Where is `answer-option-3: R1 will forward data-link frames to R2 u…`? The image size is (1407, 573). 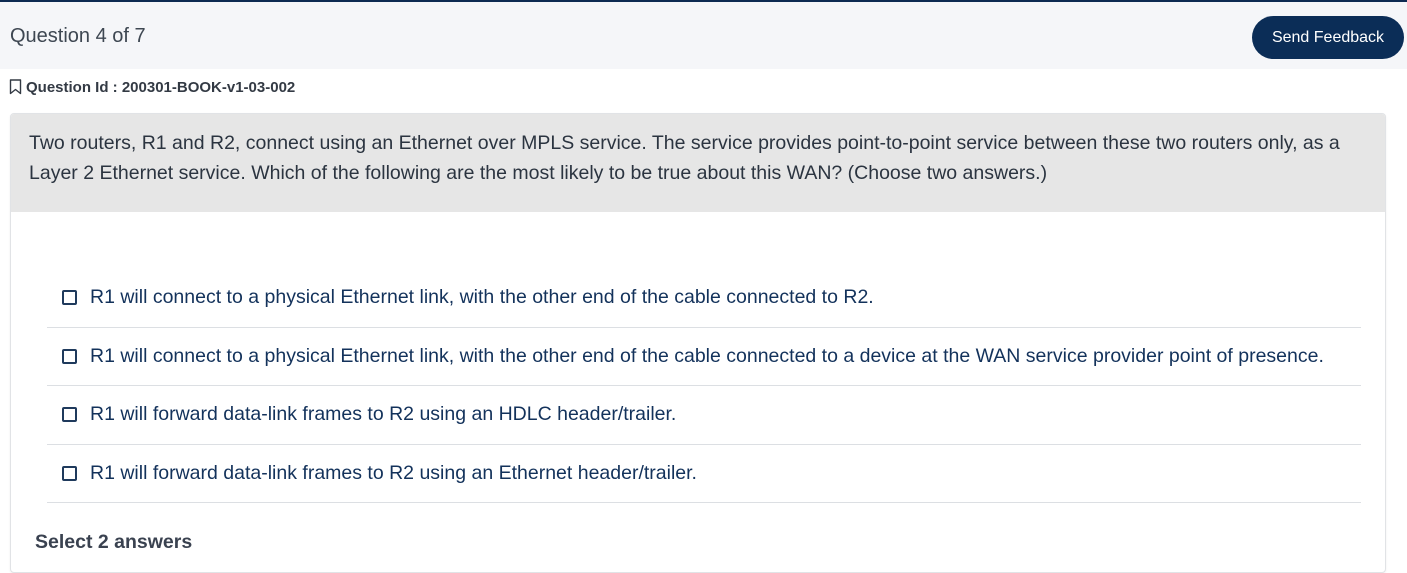
answer-option-3: R1 will forward data-link frames to R2 u… is located at coordinates (704, 415).